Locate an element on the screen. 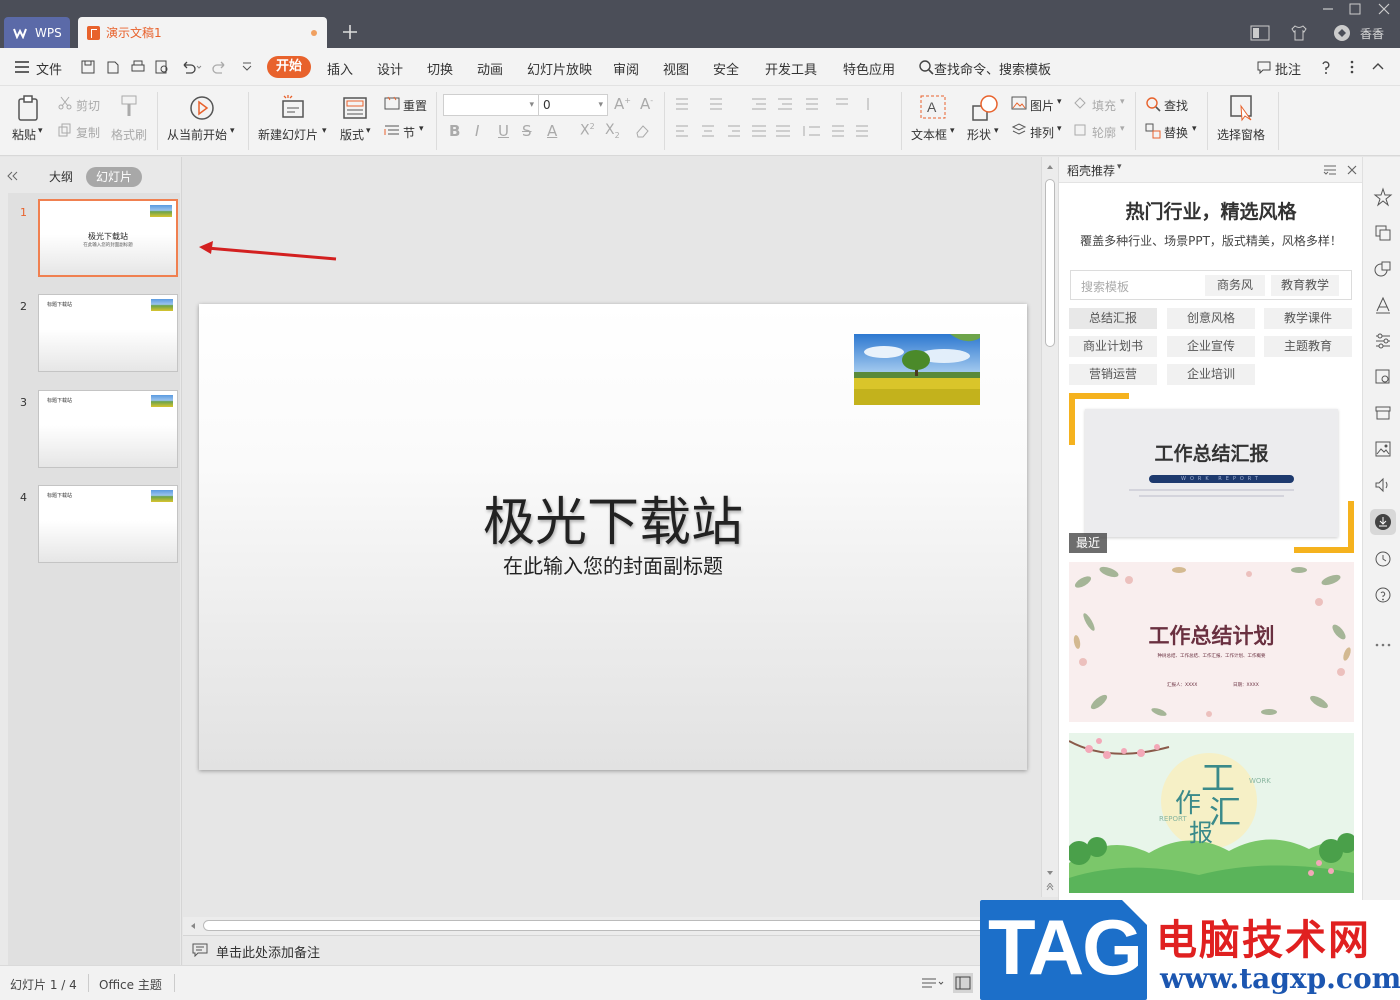 The width and height of the screenshot is (1400, 1000). username: 香香 is located at coordinates (1372, 33).